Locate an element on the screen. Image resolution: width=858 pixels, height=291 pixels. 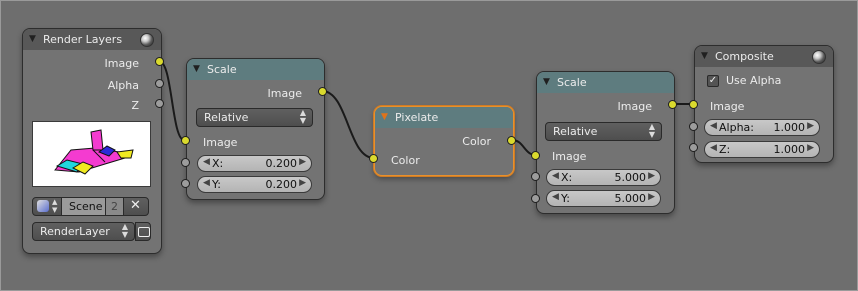
alpha-field: ◀ Alpha: 1.000 ▶ is located at coordinates (762, 127).